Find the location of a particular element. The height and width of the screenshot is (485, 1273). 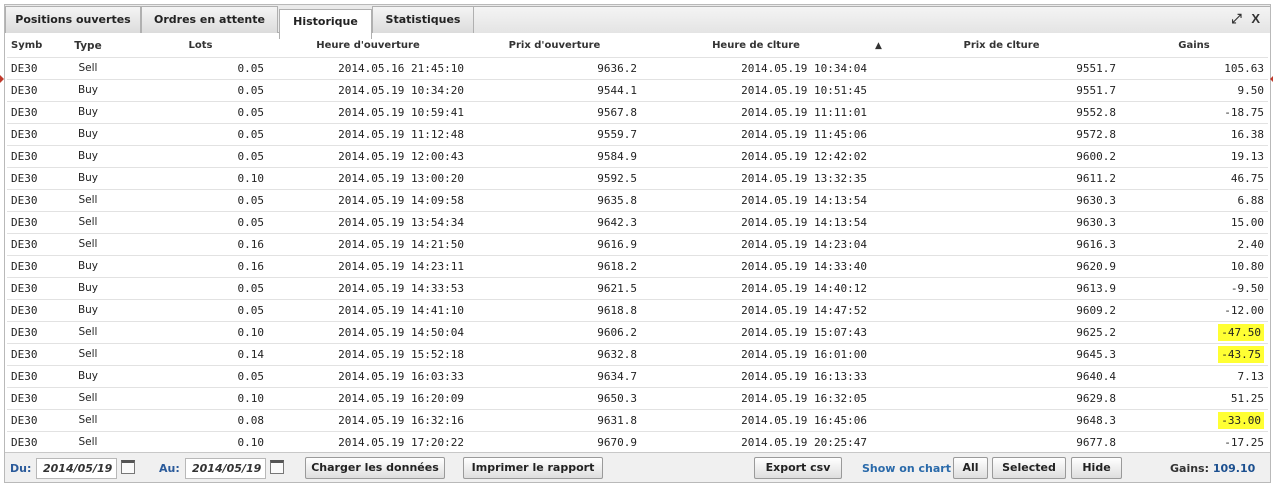

cell-close-time: 2014.05.19 16:32:05 is located at coordinates (756, 397).